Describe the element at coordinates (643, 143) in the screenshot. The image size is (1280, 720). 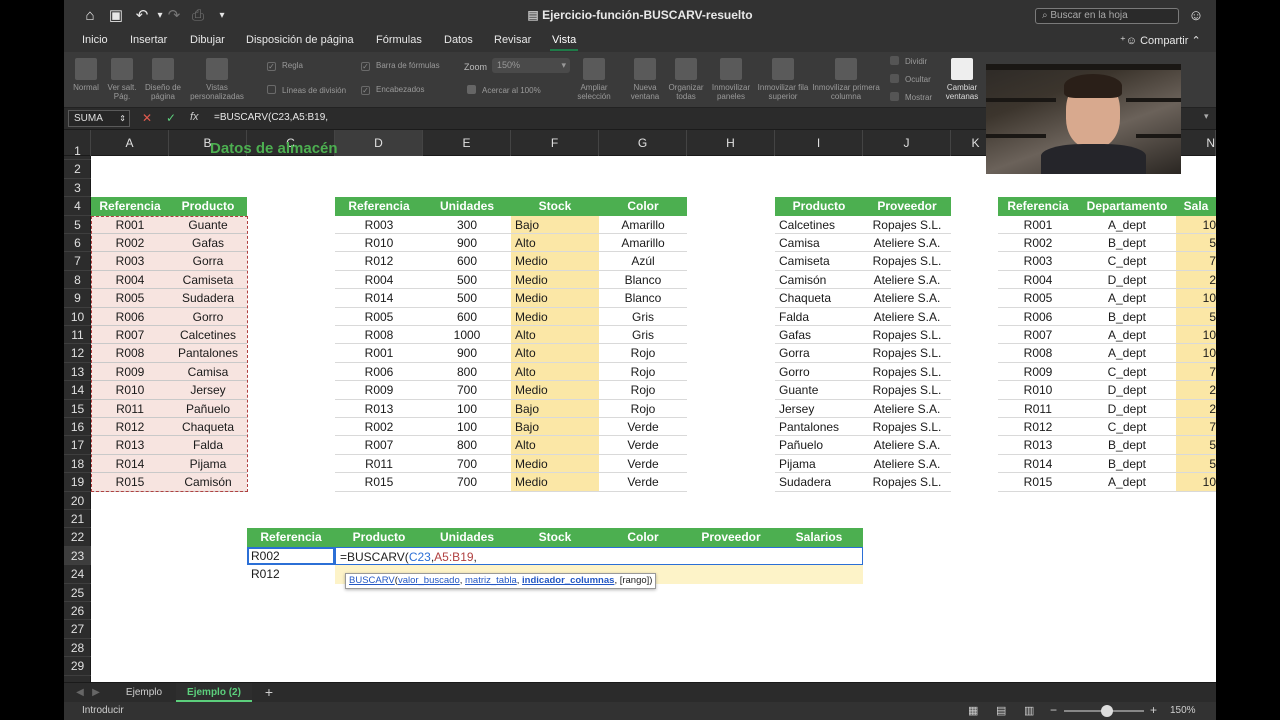
I see `column-header-g: G` at that location.